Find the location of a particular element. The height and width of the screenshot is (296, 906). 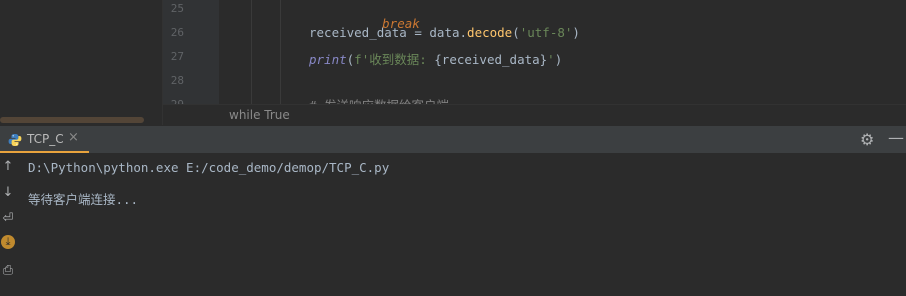

horizontal-scrollbar is located at coordinates (72, 120).